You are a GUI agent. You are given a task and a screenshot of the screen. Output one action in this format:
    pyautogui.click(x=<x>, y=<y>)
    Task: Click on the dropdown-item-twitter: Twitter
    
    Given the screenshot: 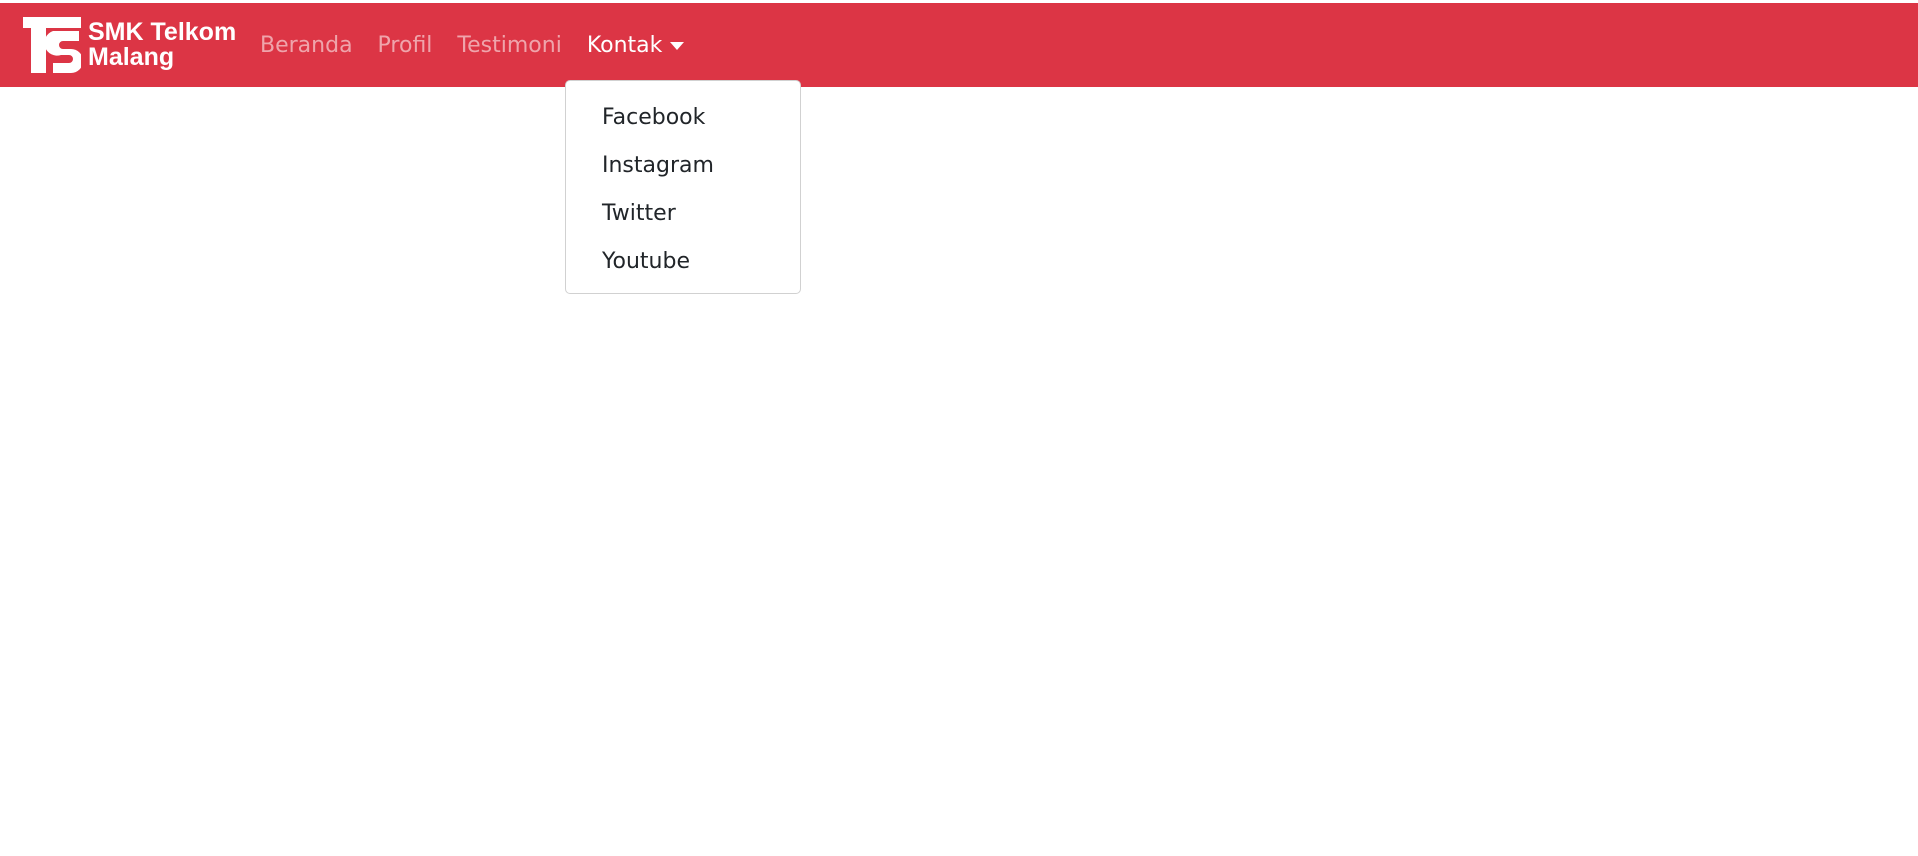 What is the action you would take?
    pyautogui.click(x=683, y=219)
    